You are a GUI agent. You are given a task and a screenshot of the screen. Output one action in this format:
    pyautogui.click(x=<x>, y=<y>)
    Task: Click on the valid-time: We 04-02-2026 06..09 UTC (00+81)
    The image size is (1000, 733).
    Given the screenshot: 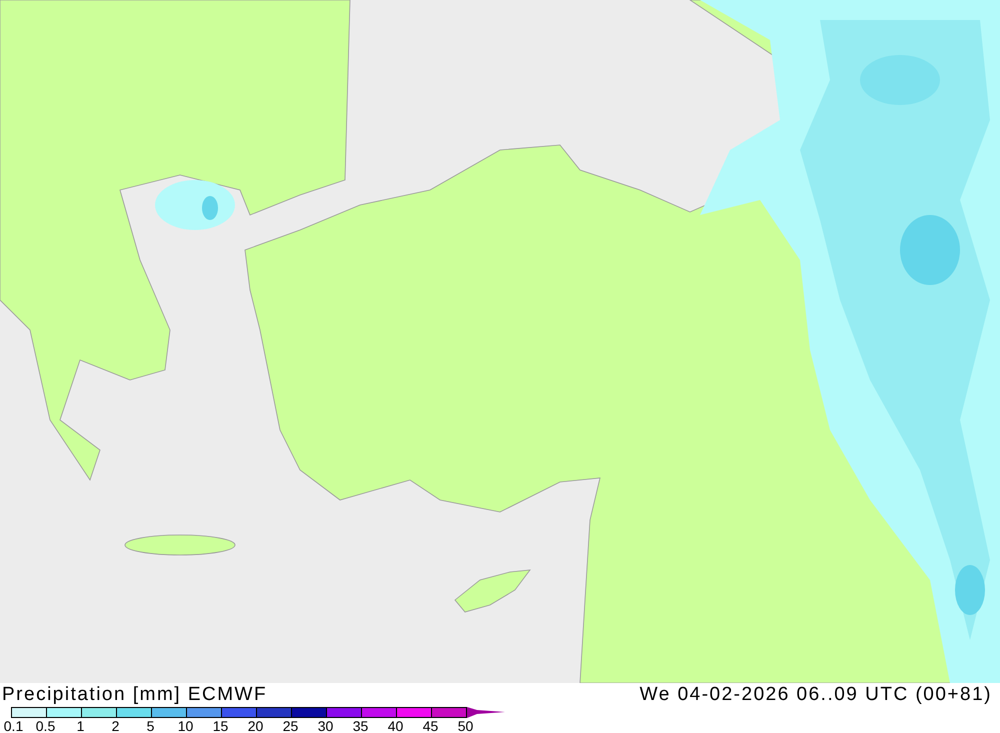 What is the action you would take?
    pyautogui.click(x=816, y=695)
    